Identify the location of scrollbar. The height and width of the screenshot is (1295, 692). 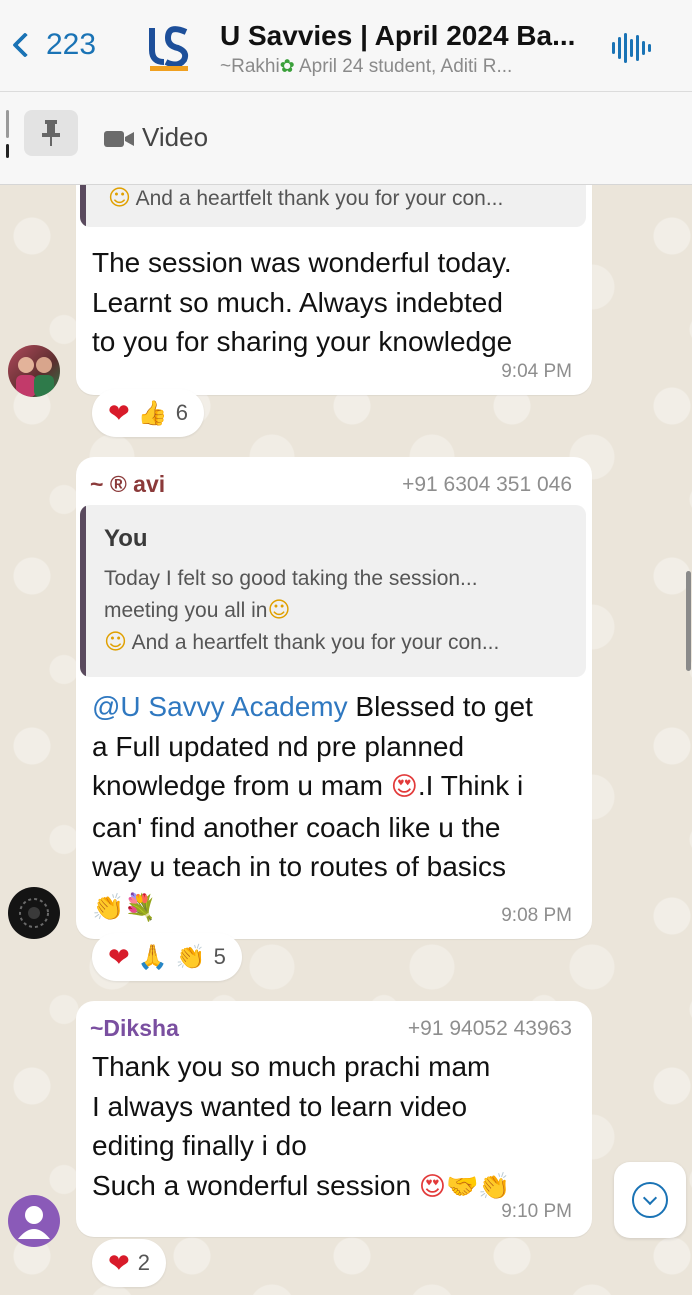
(688, 621).